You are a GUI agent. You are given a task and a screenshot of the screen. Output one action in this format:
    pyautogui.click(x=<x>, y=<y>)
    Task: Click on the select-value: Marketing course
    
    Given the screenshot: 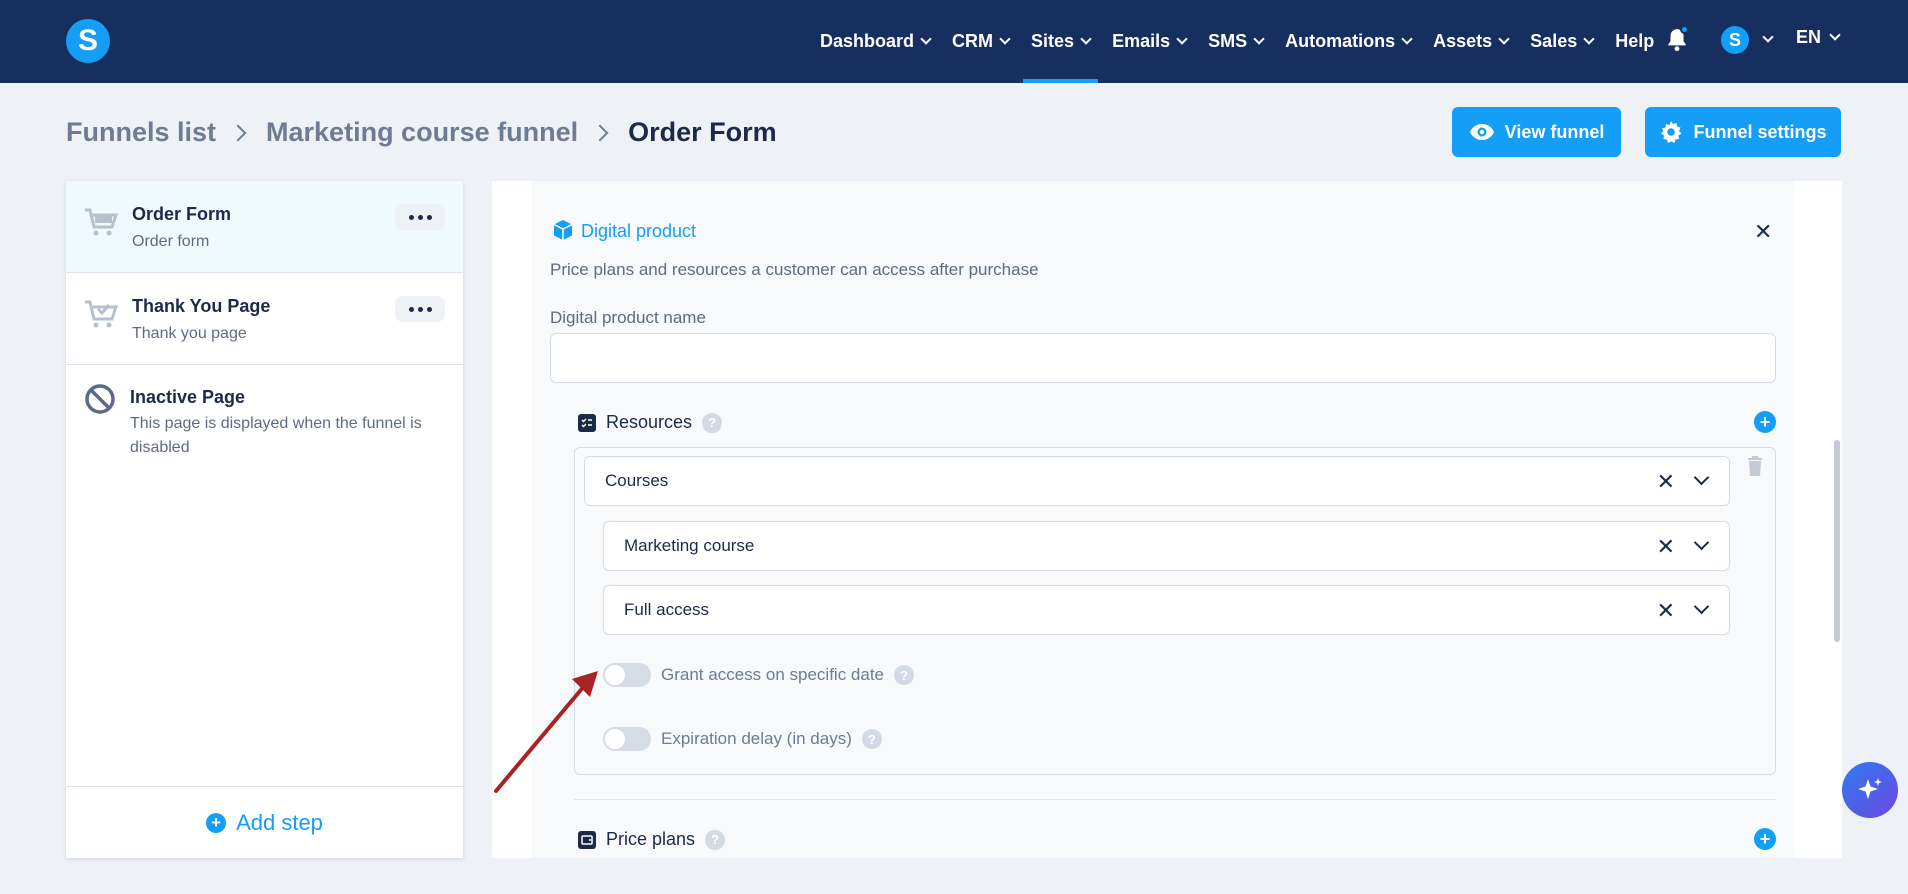 What is the action you would take?
    pyautogui.click(x=689, y=545)
    